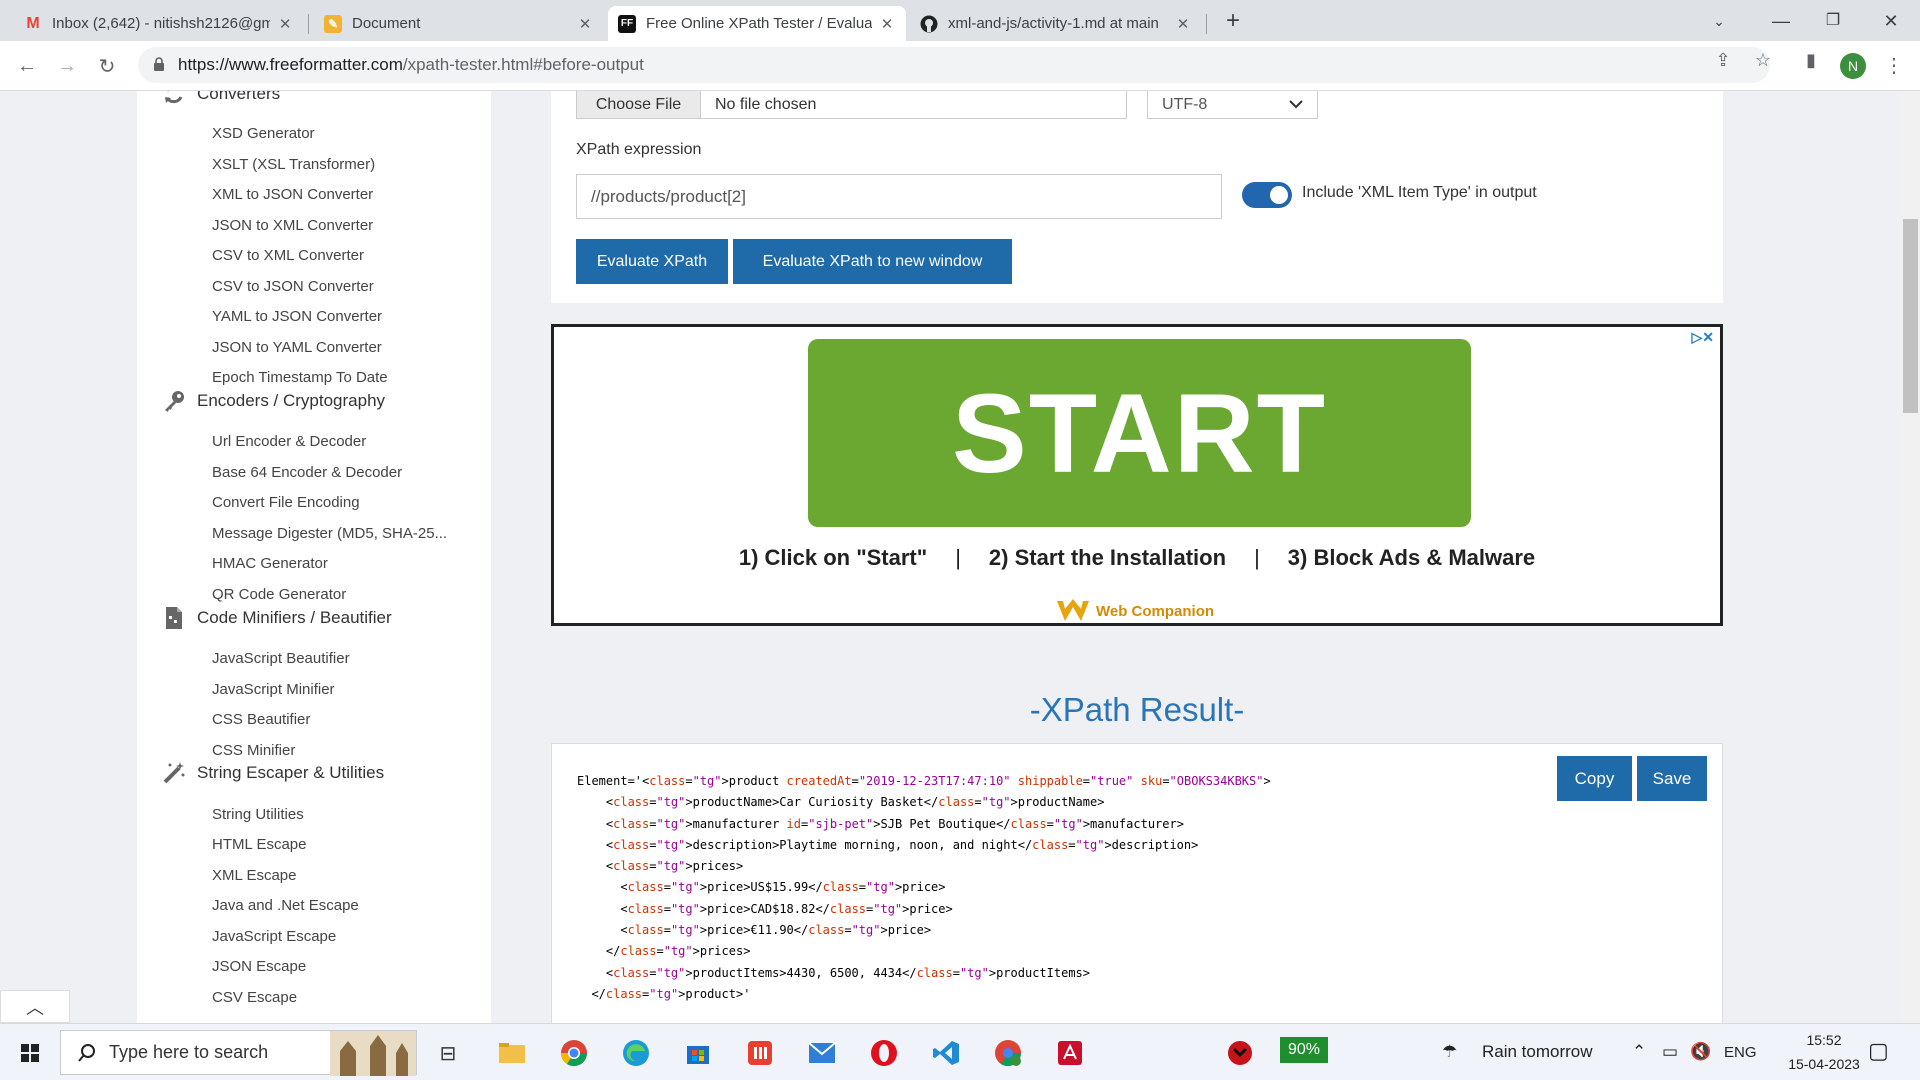  I want to click on restore-icon: ❐, so click(1833, 21).